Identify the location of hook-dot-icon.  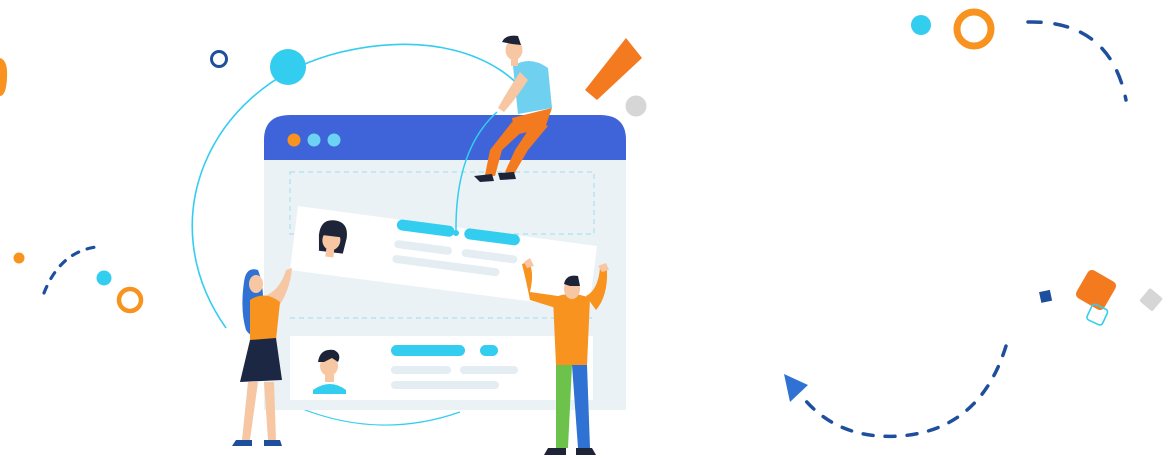
(456, 233).